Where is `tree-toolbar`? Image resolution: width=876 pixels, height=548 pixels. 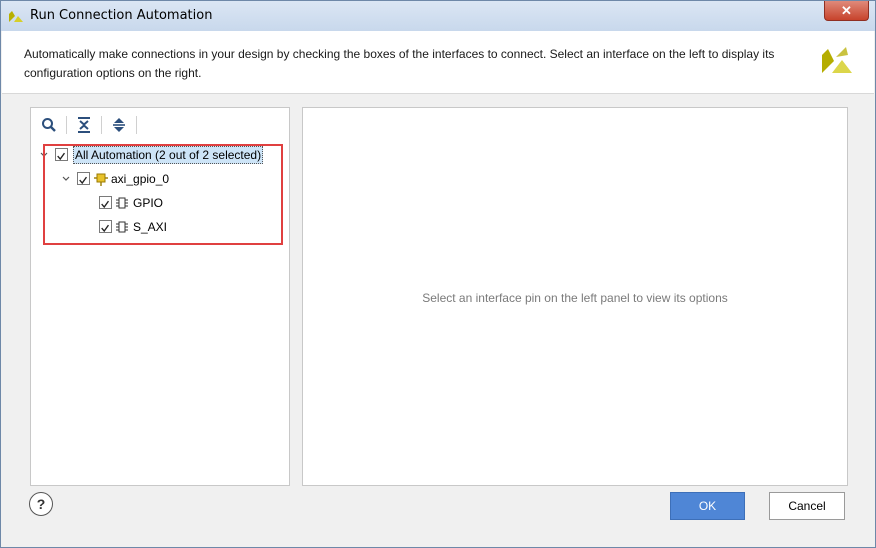
tree-toolbar is located at coordinates (160, 125).